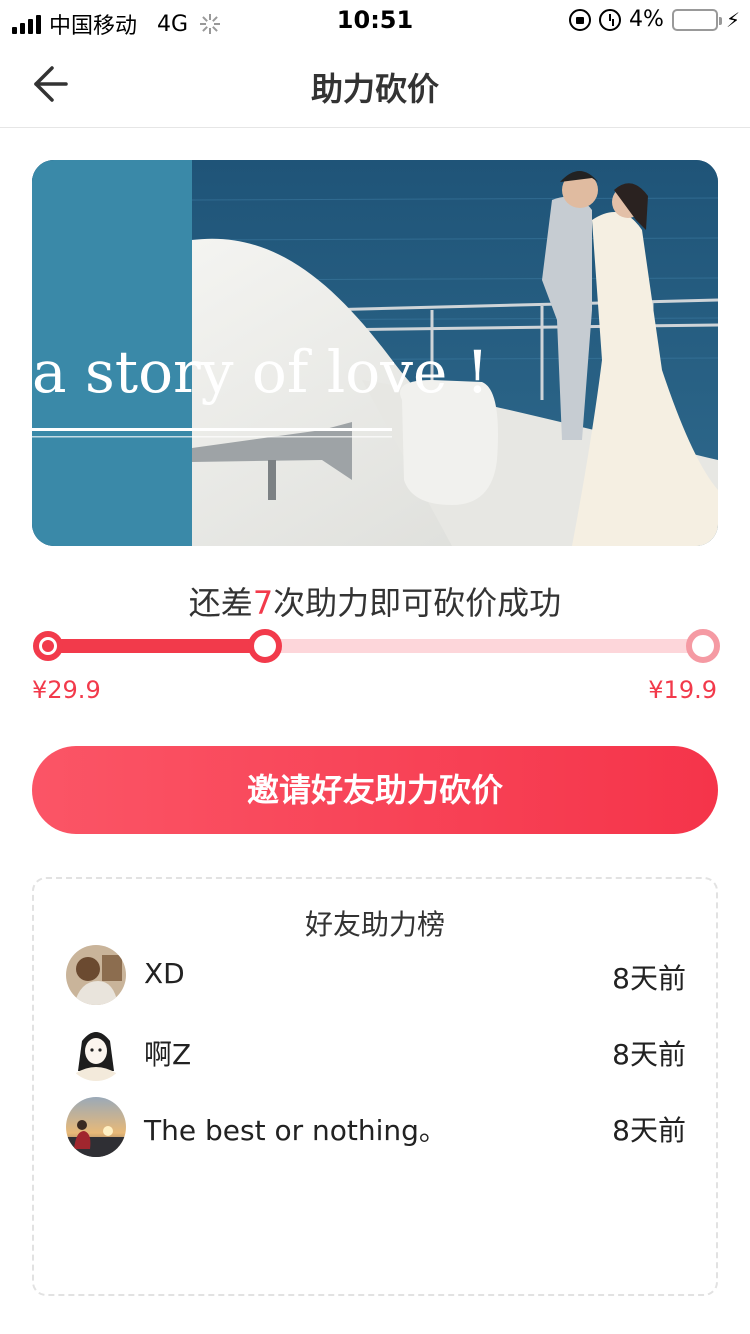 Image resolution: width=750 pixels, height=1334 pixels. I want to click on tip-suffix: 次助力即可砍价成功, so click(417, 603).